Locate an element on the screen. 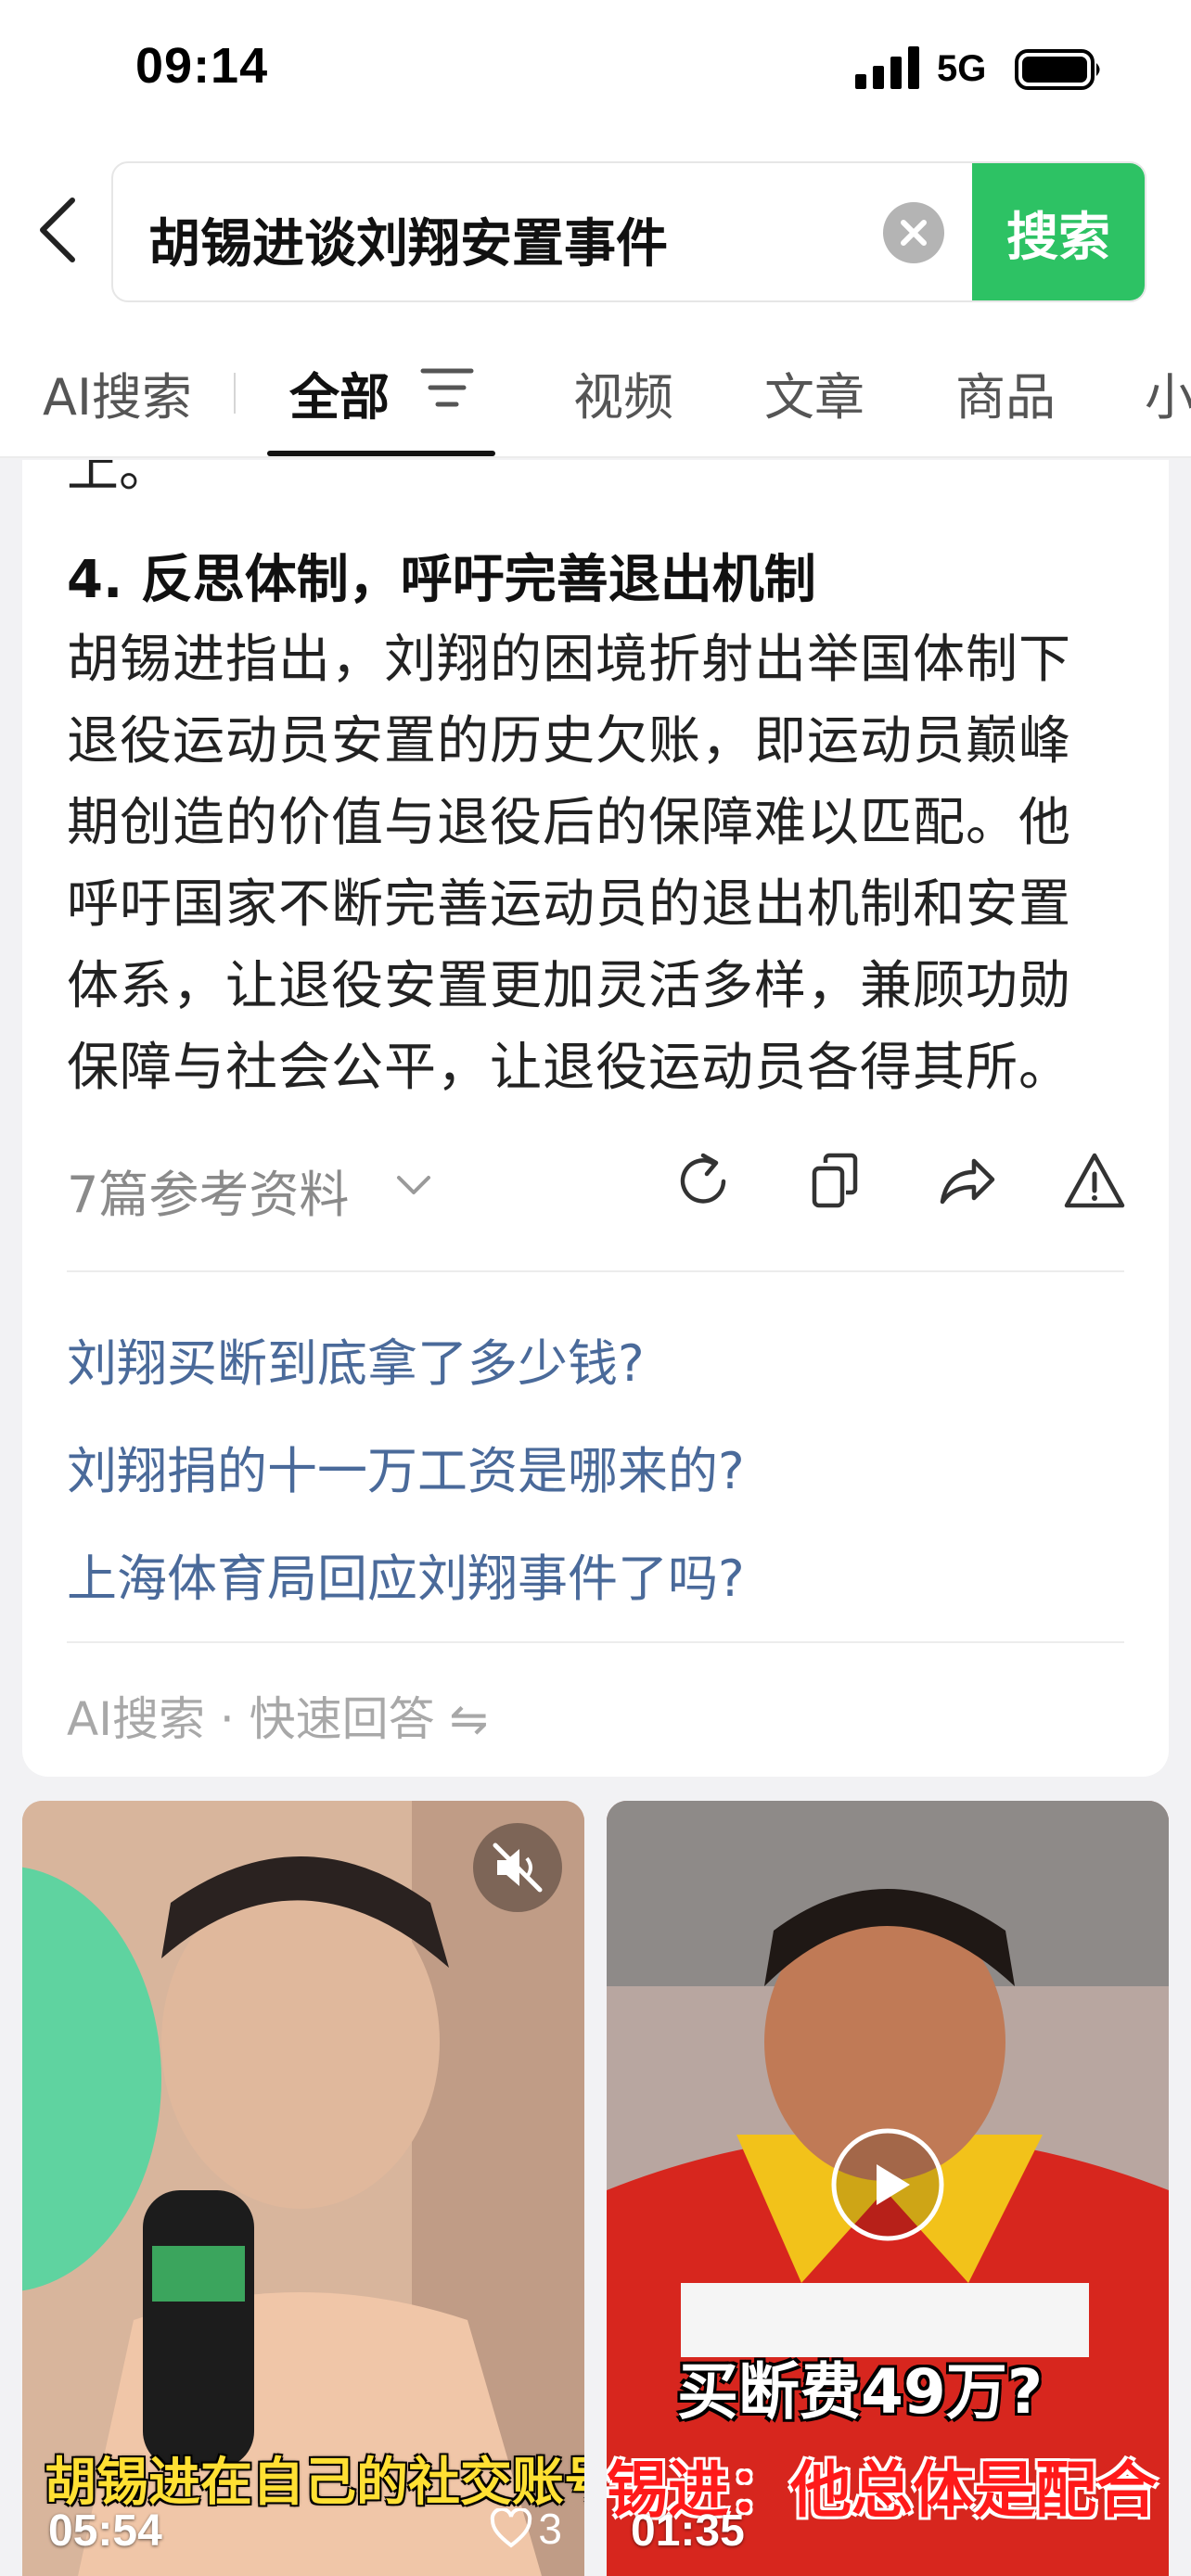 This screenshot has width=1191, height=2576. like-count: 3 is located at coordinates (526, 2529).